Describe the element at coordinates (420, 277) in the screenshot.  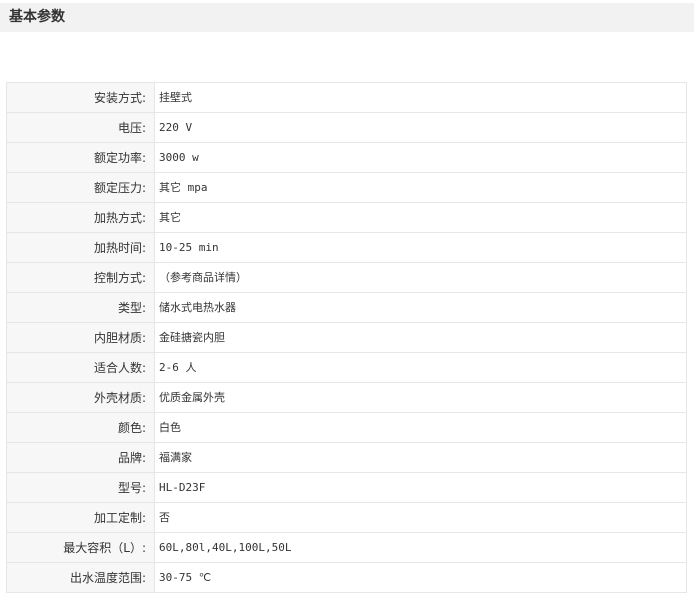
I see `param-value: （参考商品详情）` at that location.